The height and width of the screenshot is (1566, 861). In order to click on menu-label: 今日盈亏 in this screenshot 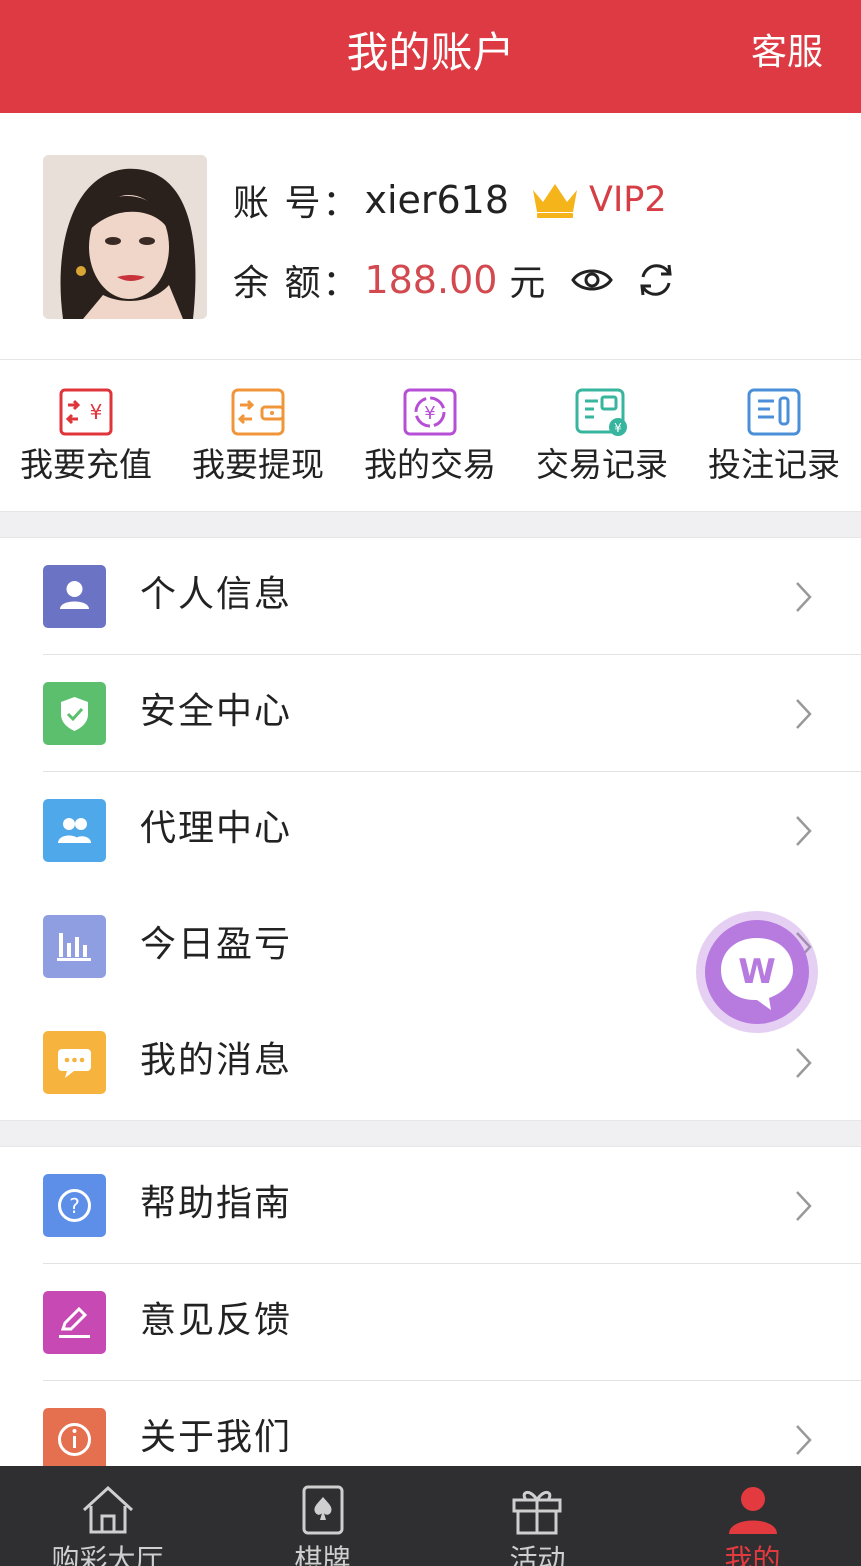, I will do `click(216, 944)`.